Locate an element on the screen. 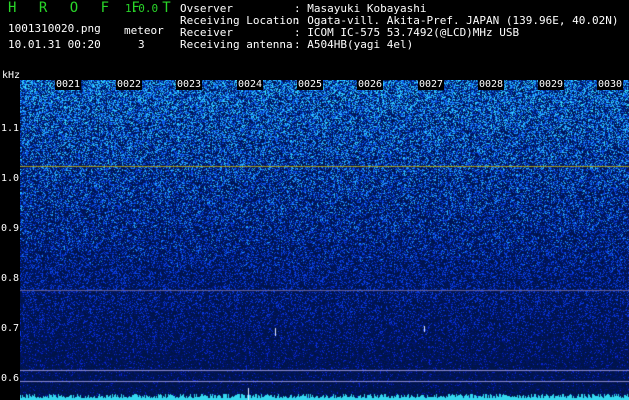  y-tick-label: 1.0 is located at coordinates (10, 178).